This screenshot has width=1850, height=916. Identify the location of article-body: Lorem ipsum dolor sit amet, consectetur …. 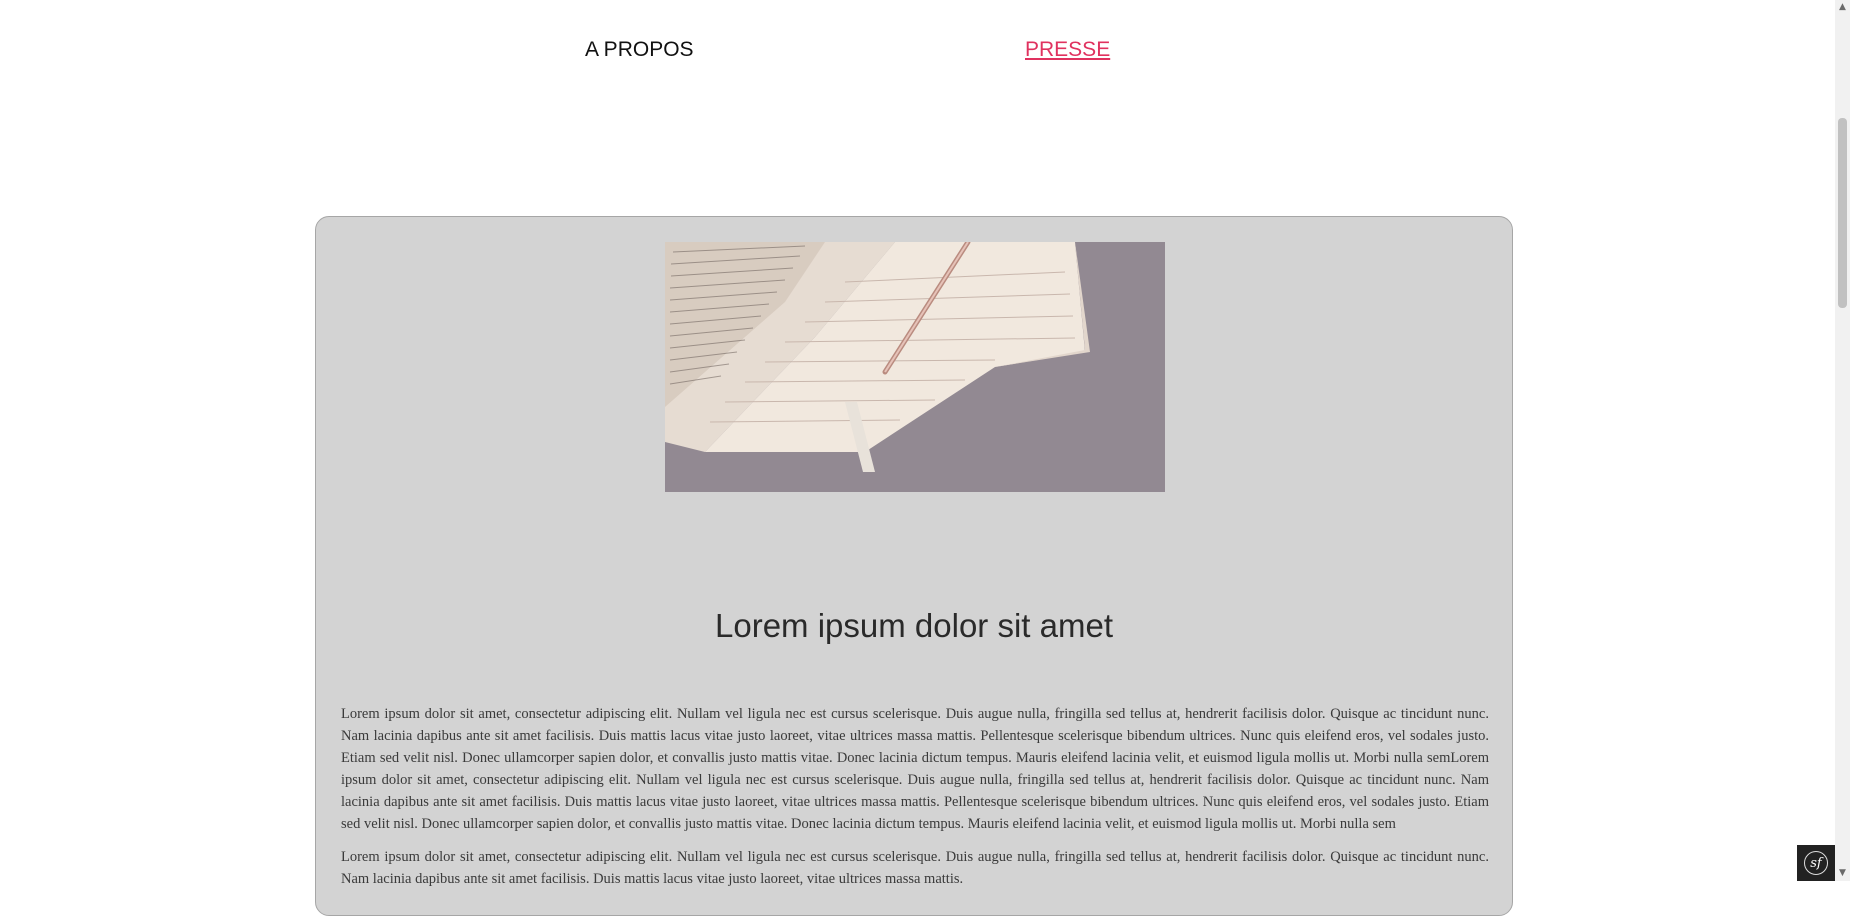
(915, 802).